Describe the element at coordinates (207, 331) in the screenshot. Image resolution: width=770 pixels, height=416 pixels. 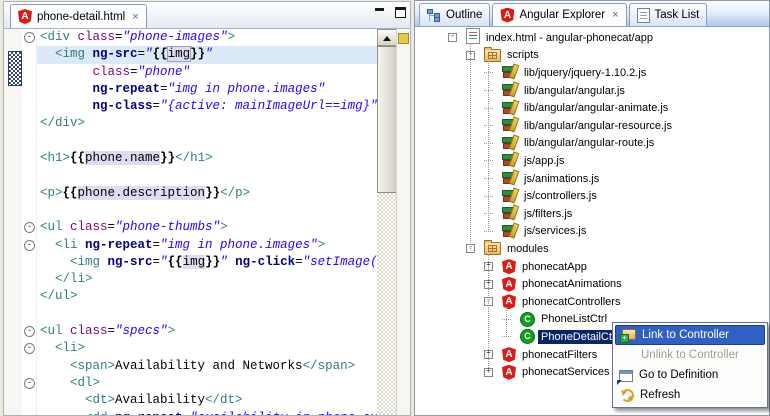
I see `code-line: <ul class="specs">` at that location.